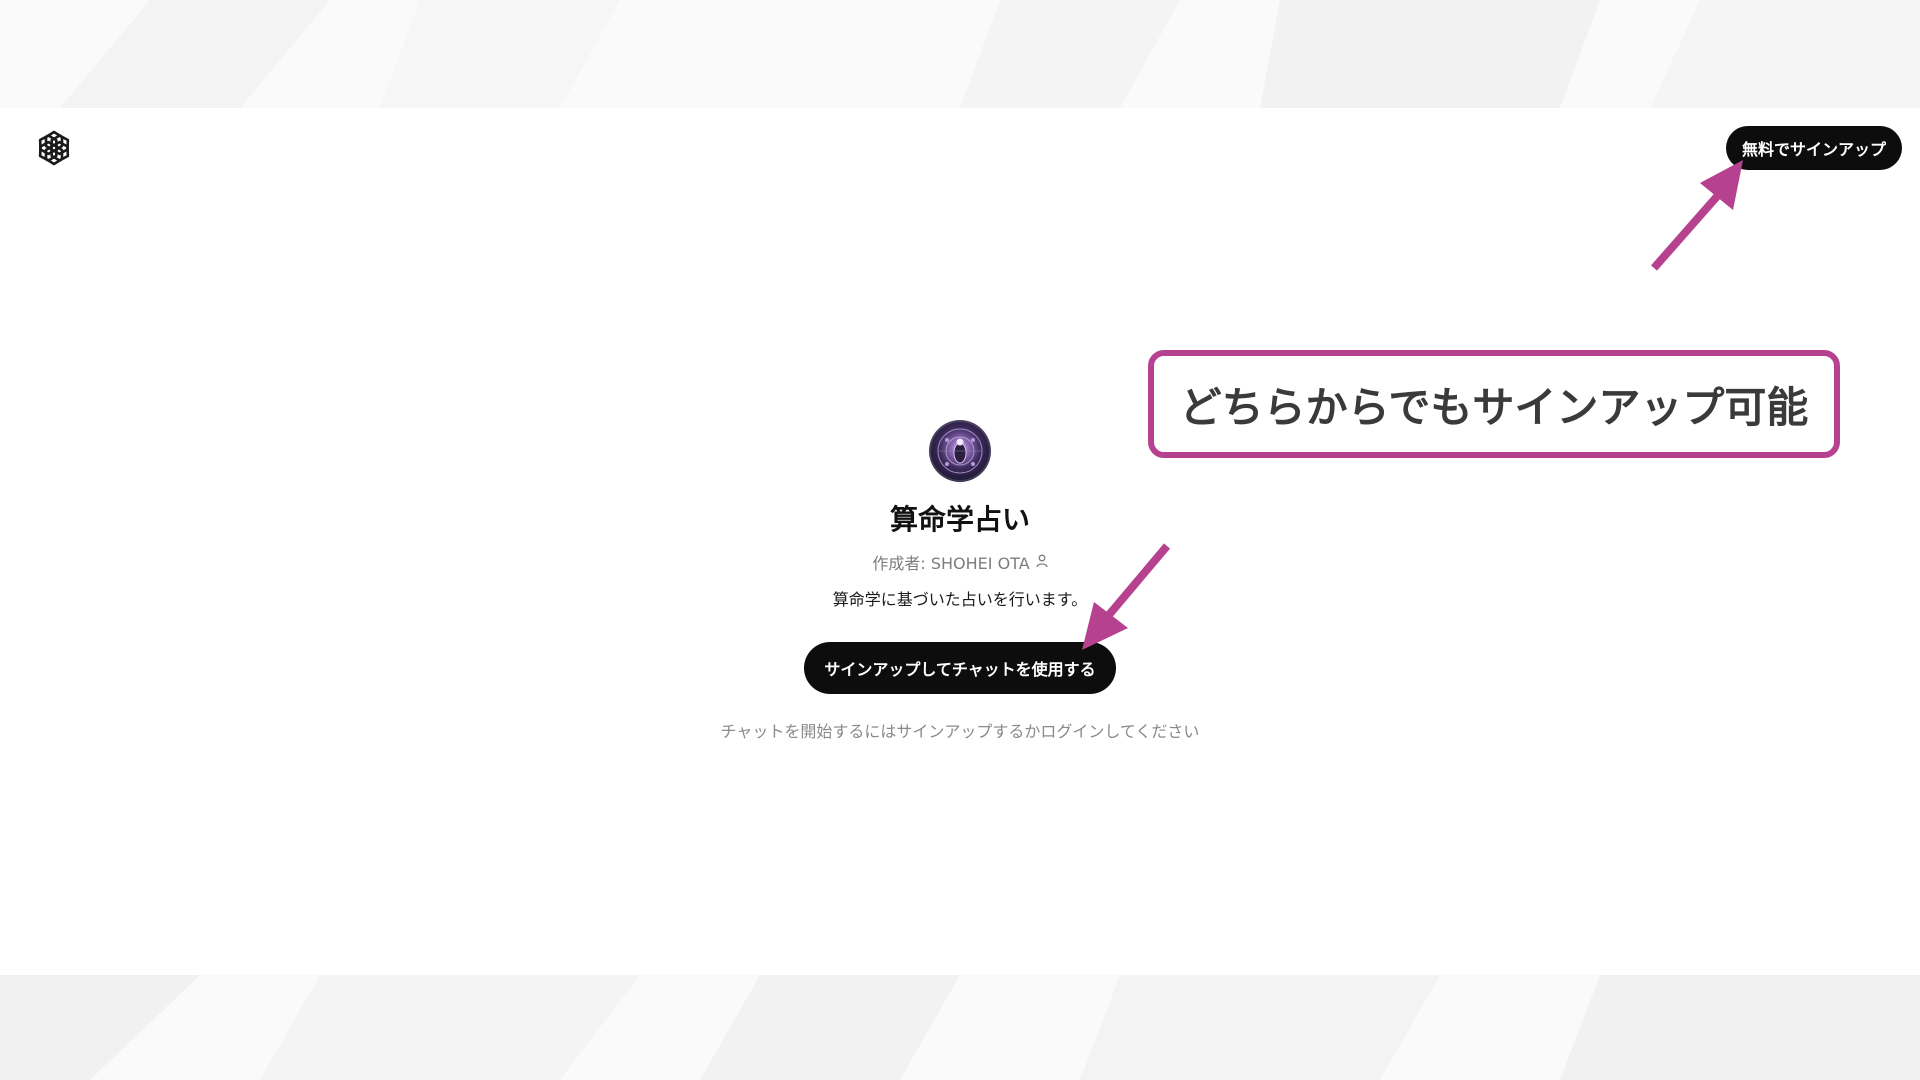 This screenshot has width=1920, height=1080. Describe the element at coordinates (1696, 215) in the screenshot. I see `pointer-arrow-icon` at that location.